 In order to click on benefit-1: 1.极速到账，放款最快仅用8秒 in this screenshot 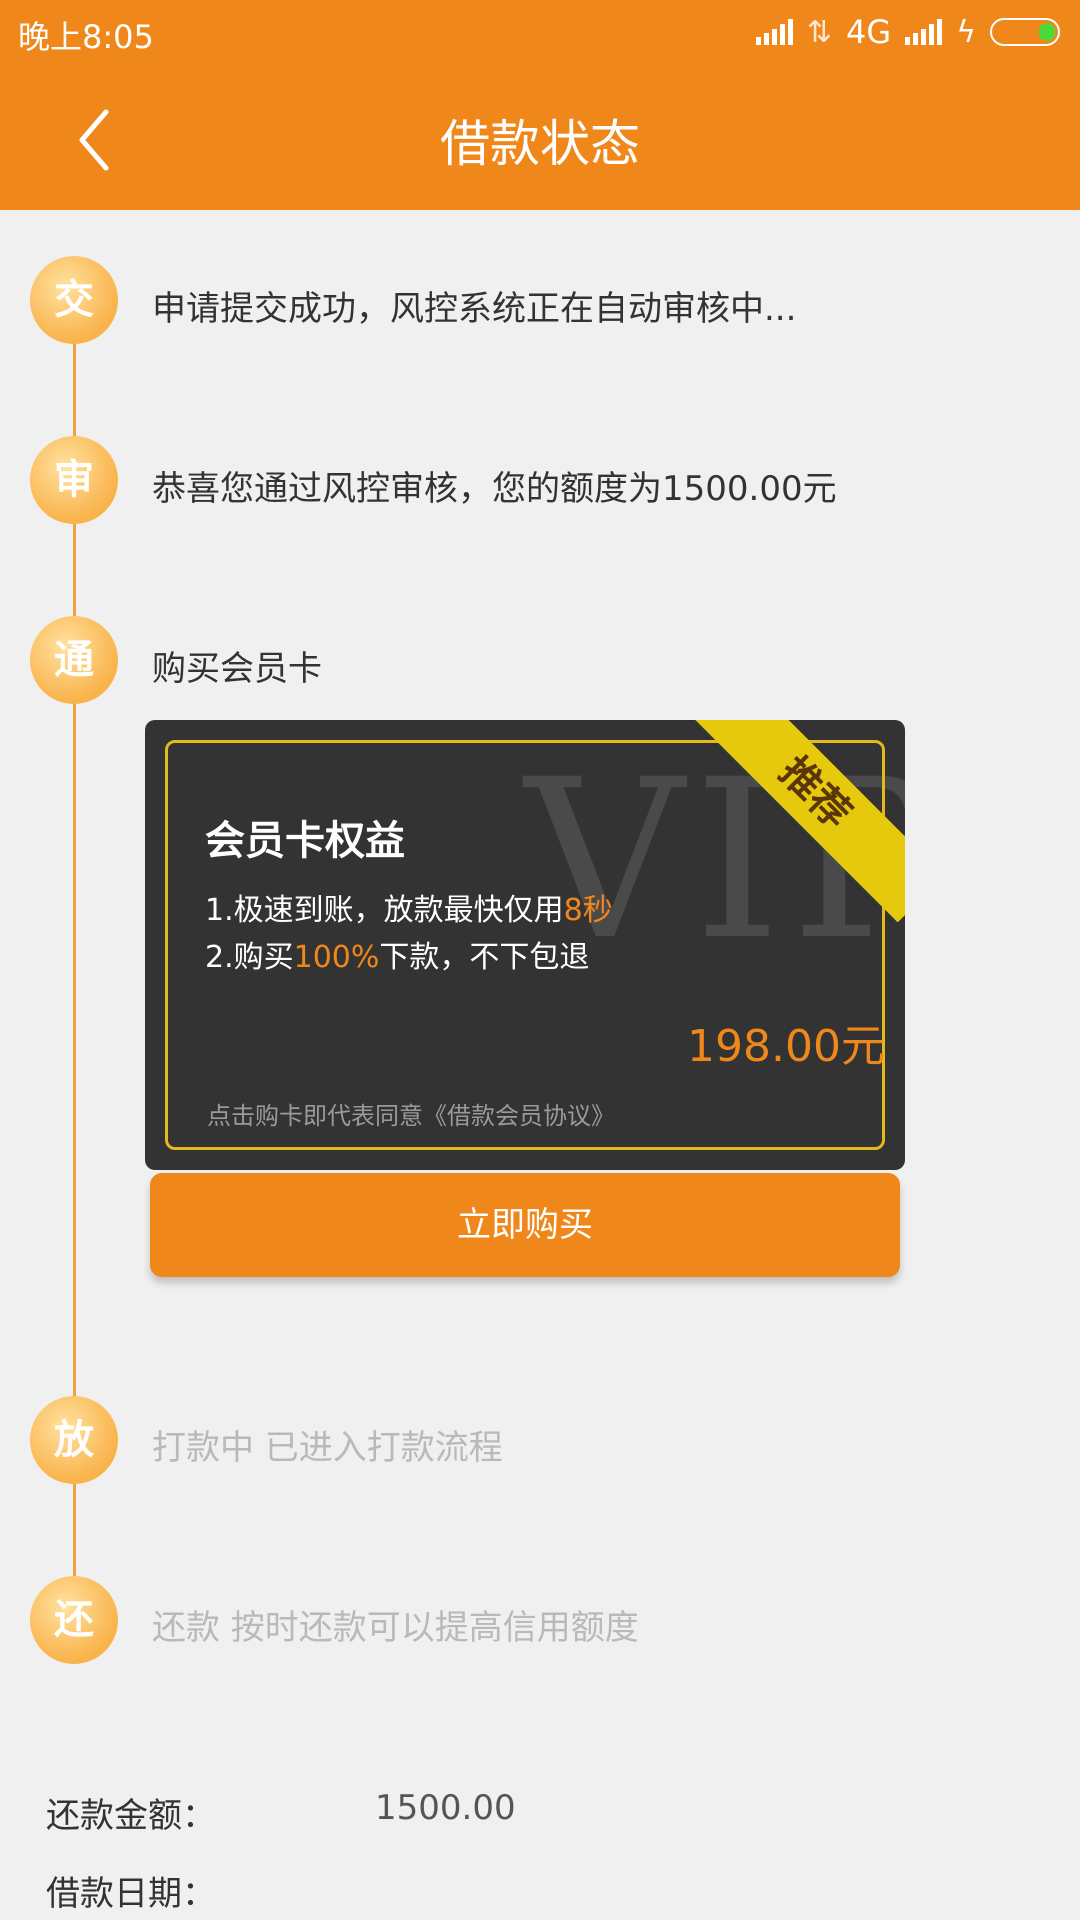, I will do `click(409, 907)`.